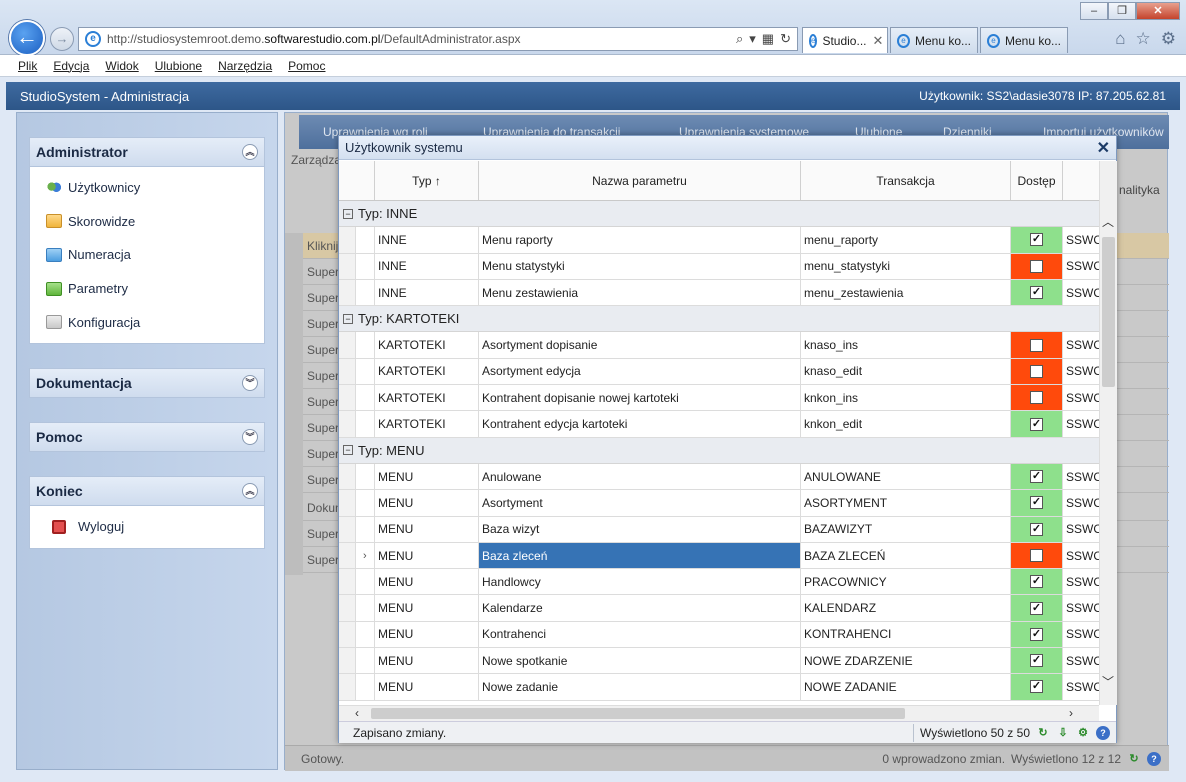  What do you see at coordinates (71, 66) in the screenshot?
I see `menu-edycja: Edycja` at bounding box center [71, 66].